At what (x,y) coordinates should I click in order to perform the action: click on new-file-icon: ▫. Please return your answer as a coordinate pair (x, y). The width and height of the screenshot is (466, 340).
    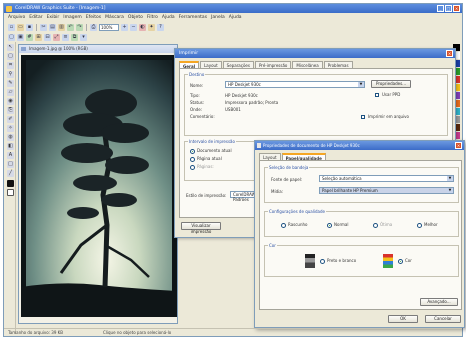
    Looking at the image, I should click on (11, 27).